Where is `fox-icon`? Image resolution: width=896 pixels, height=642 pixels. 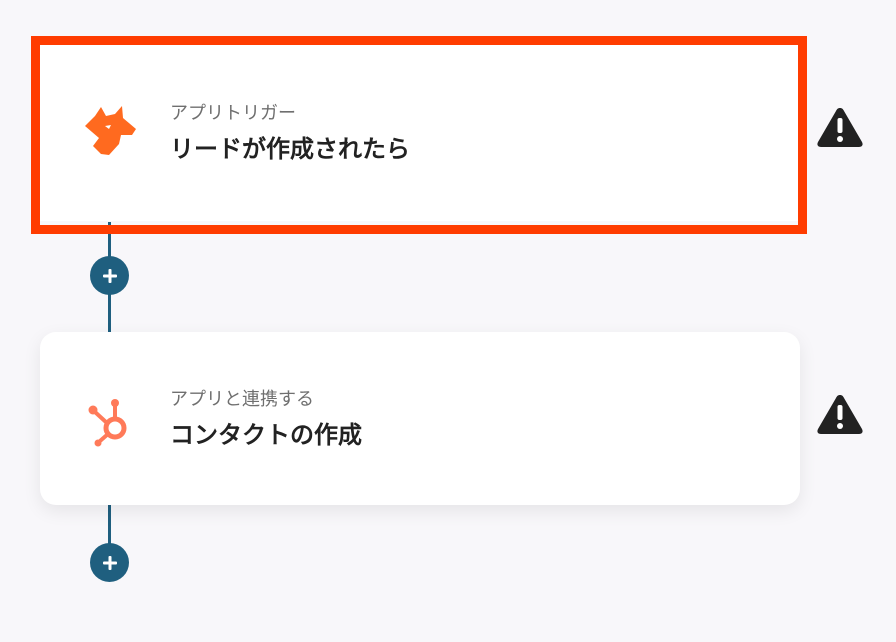 fox-icon is located at coordinates (110, 133).